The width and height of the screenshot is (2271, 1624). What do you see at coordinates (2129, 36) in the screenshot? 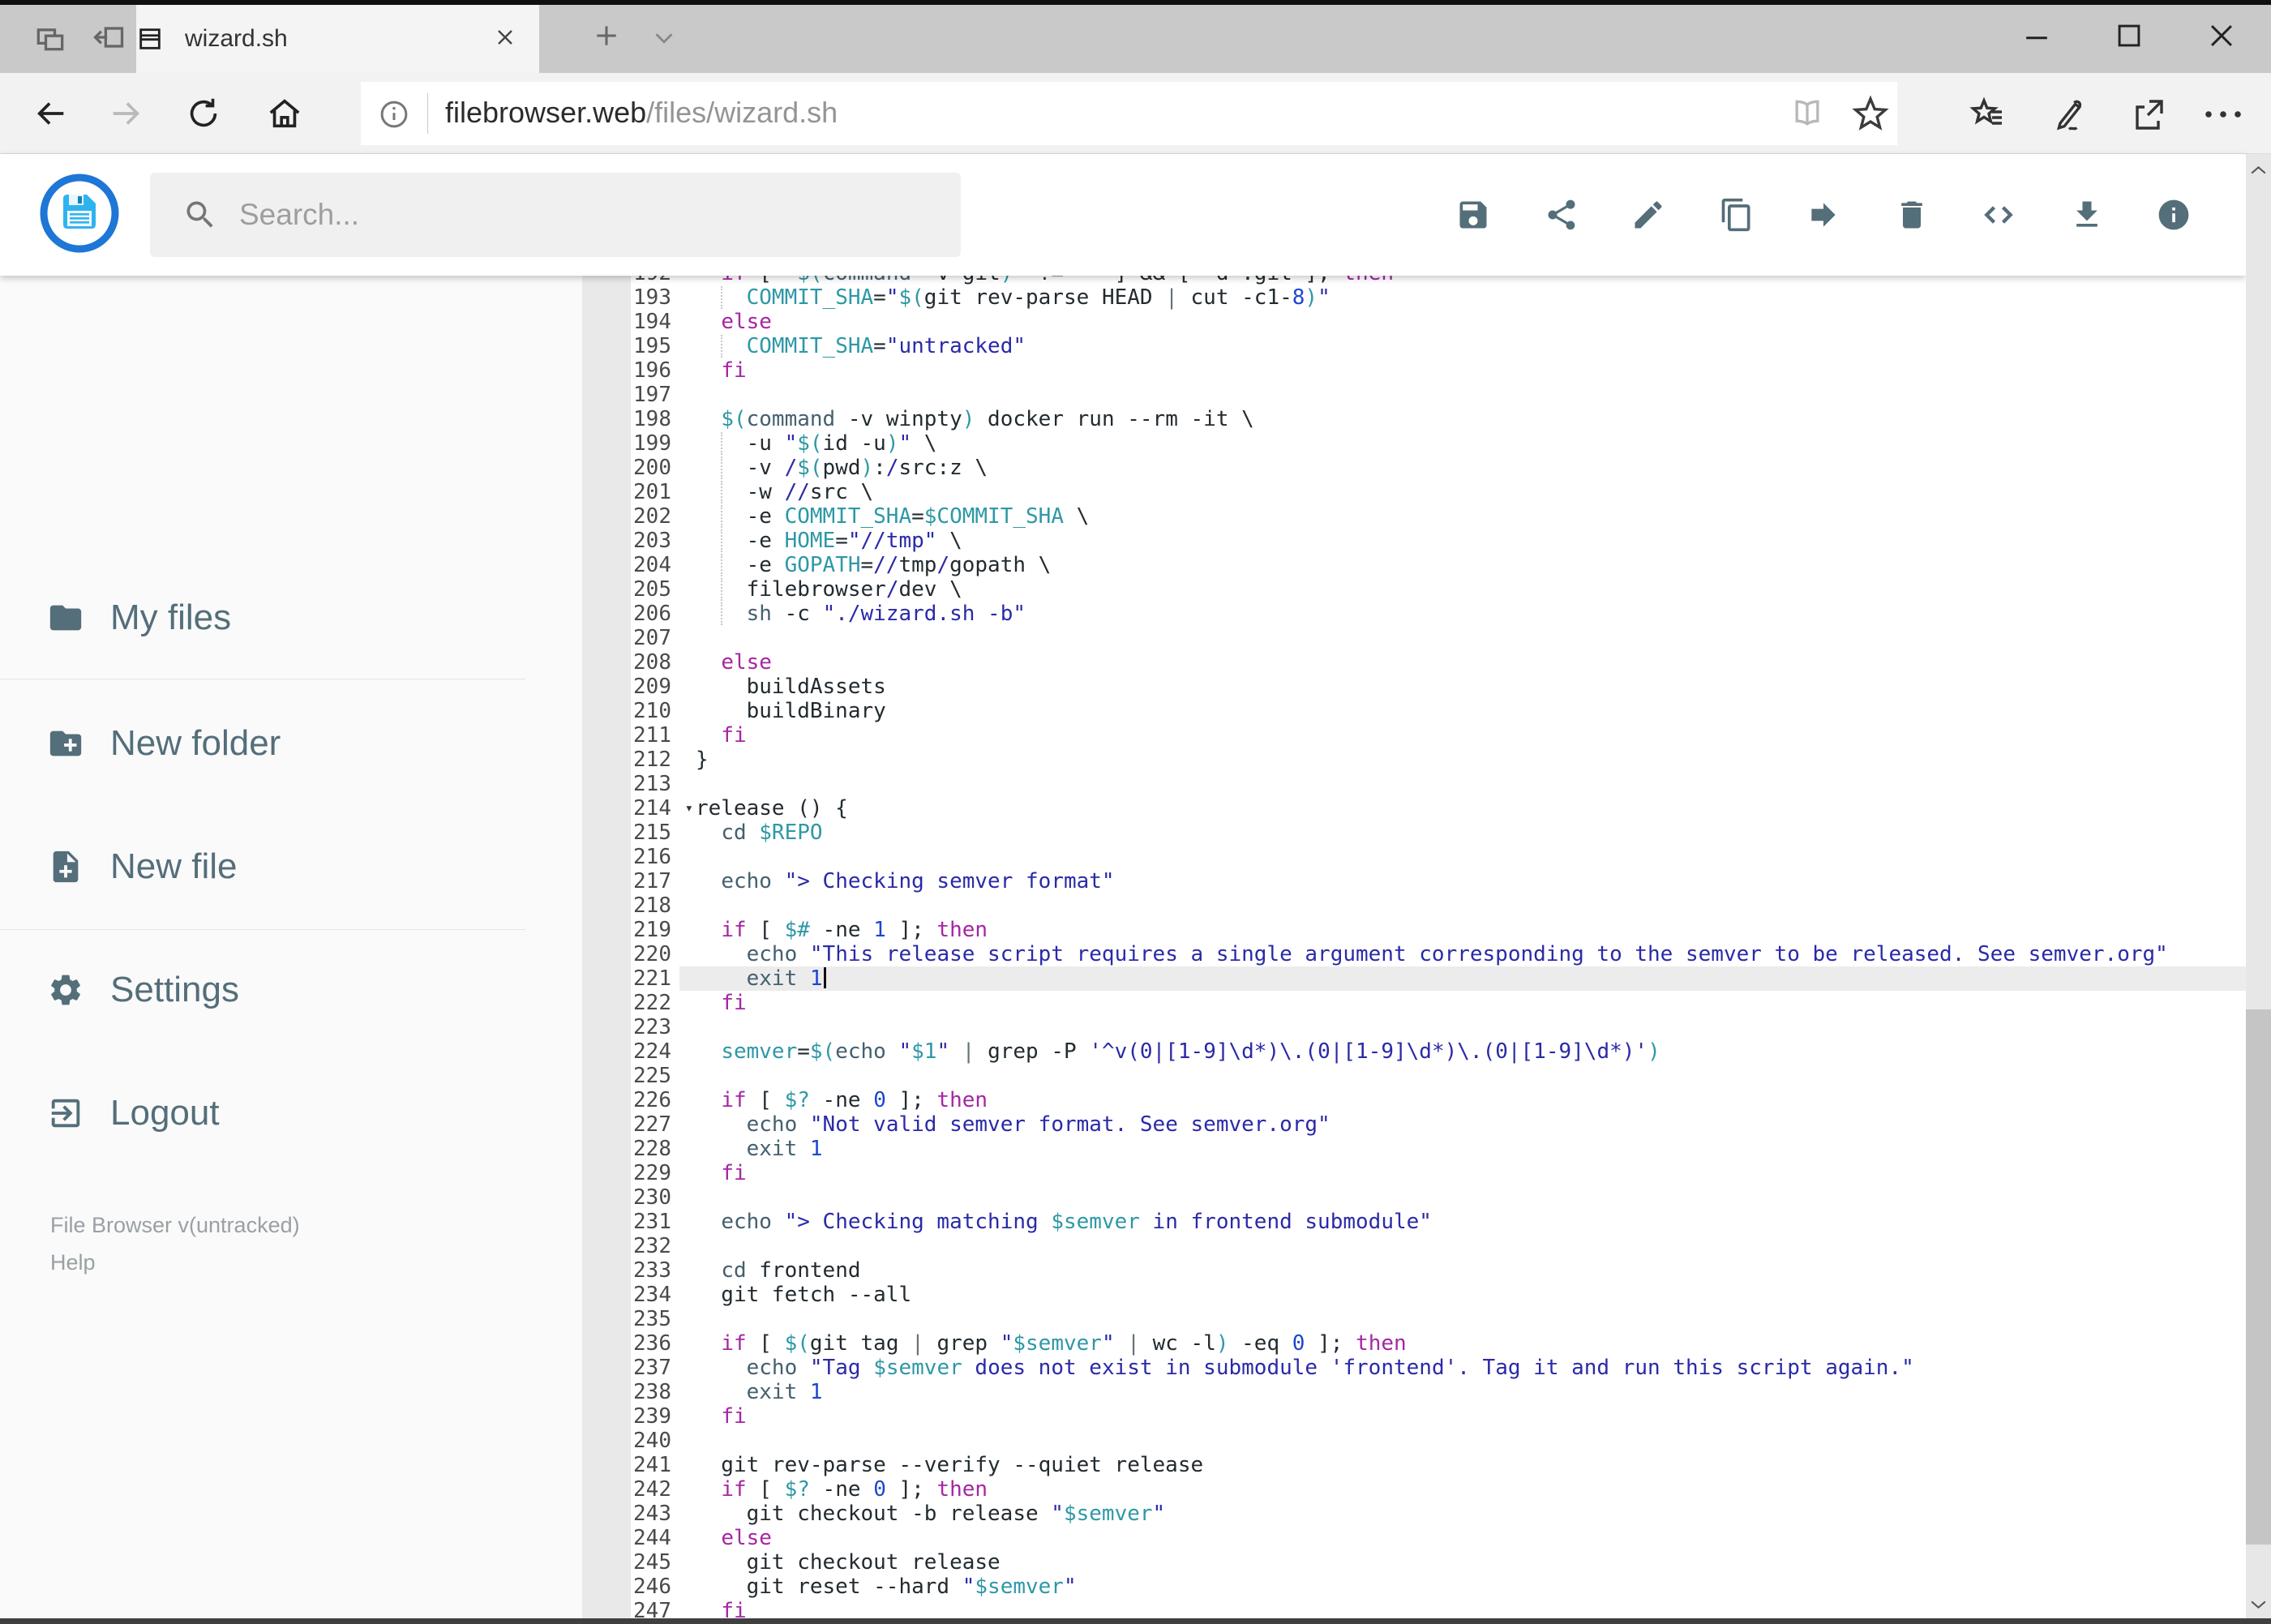
I see `maximize-icon` at bounding box center [2129, 36].